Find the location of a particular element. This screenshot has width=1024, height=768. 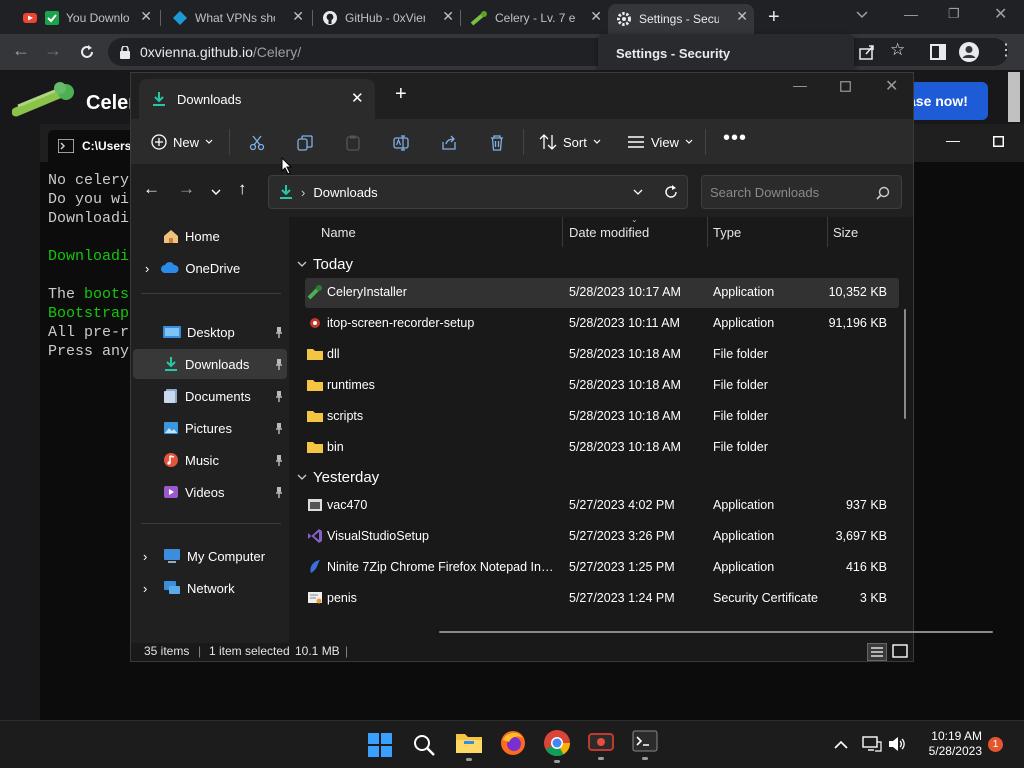

reload-icon is located at coordinates (87, 52).